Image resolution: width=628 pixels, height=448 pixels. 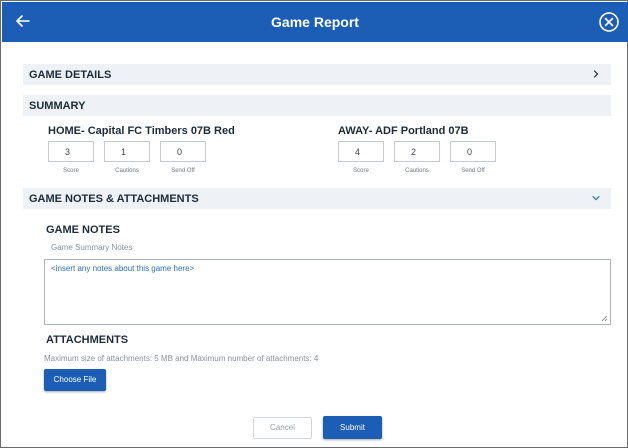 I want to click on choose-file-button: Choose File, so click(x=75, y=380).